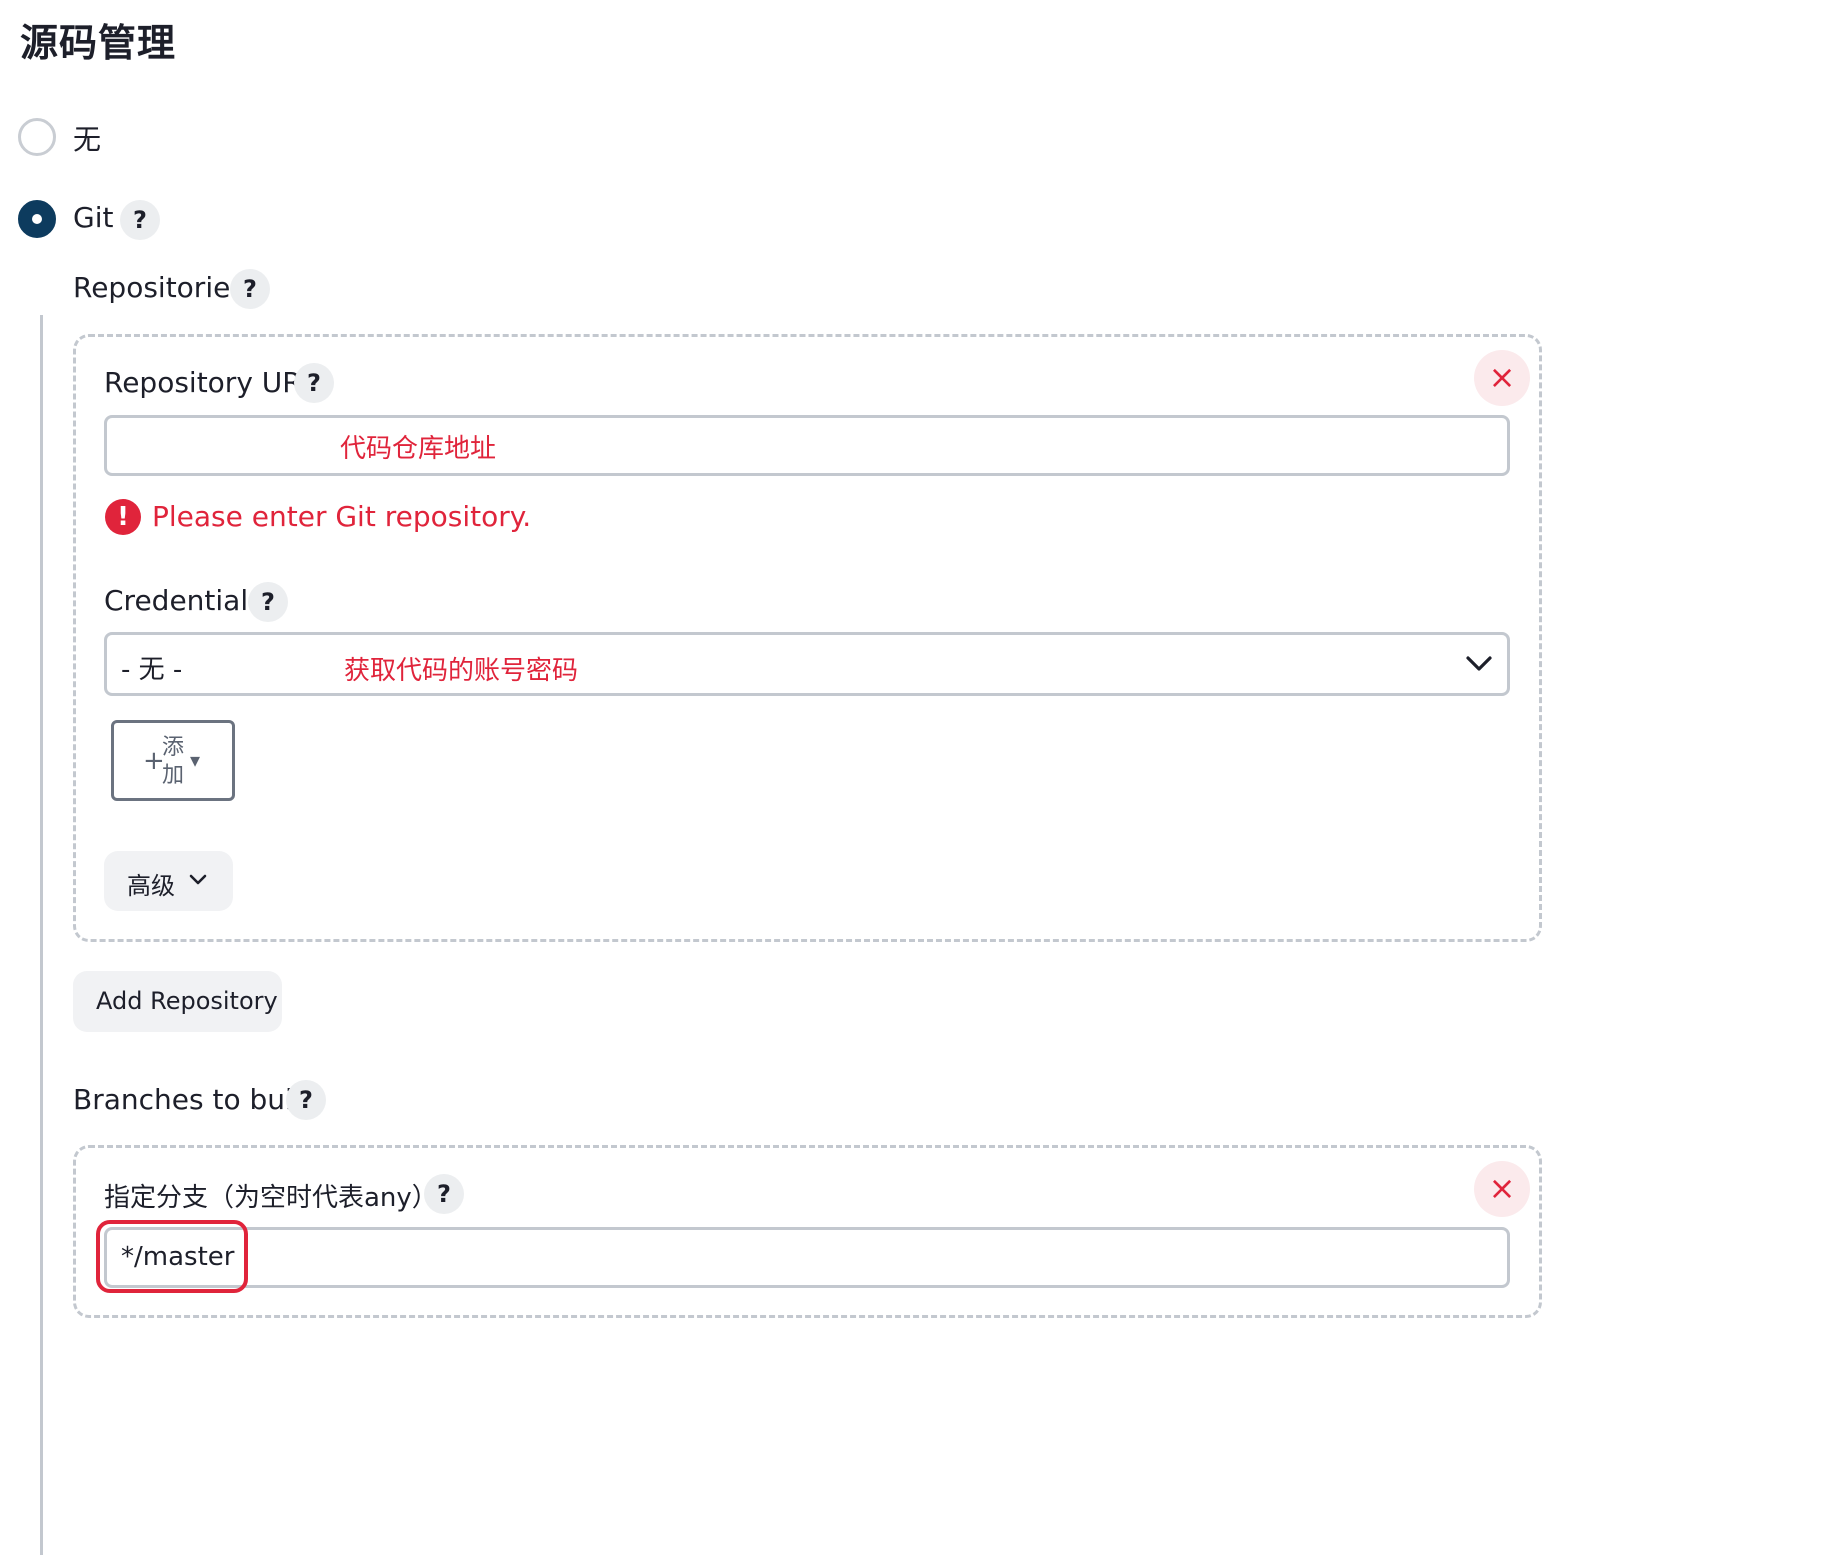 The image size is (1822, 1555). I want to click on git-help-icon: ?, so click(140, 220).